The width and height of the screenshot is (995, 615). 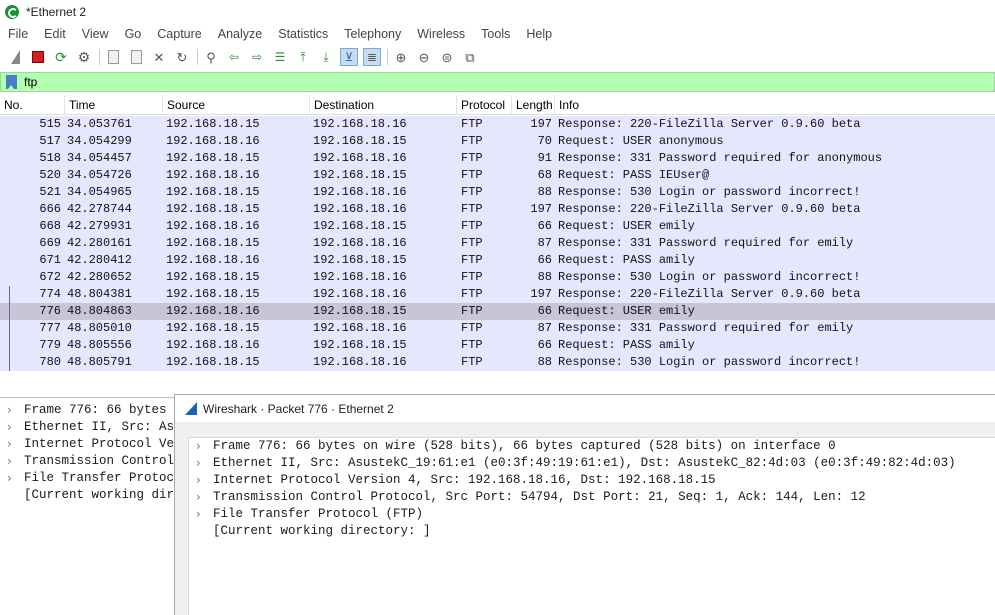 What do you see at coordinates (87, 495) in the screenshot?
I see `tree-item: [Current working direc` at bounding box center [87, 495].